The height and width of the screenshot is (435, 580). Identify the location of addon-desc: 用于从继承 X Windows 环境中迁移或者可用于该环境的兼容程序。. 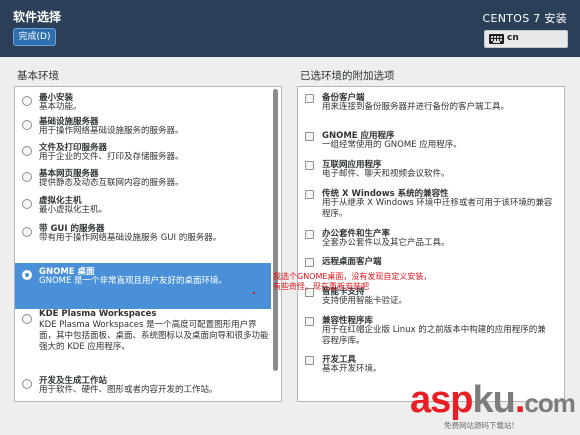
(437, 208).